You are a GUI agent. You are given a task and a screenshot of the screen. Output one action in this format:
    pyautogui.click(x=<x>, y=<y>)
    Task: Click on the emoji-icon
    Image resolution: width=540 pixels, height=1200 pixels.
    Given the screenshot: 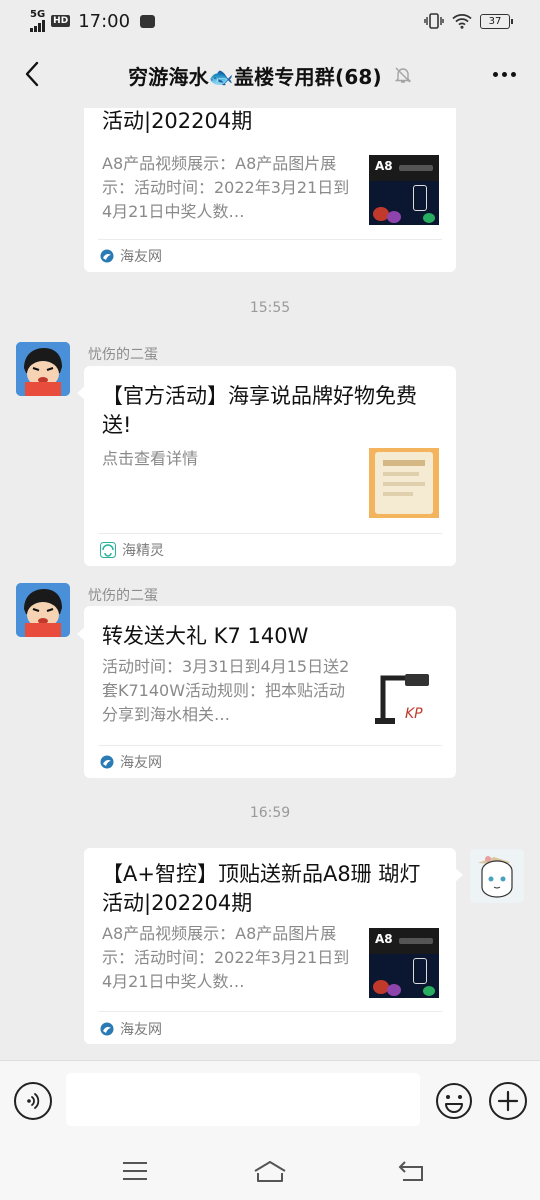 What is the action you would take?
    pyautogui.click(x=454, y=1101)
    